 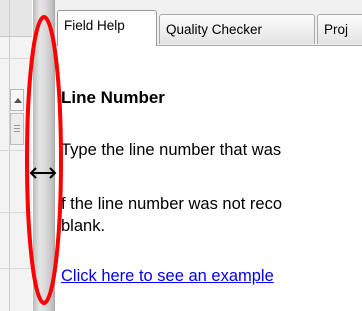 I want to click on tab-quality-checker: Quality Checker, so click(x=237, y=29).